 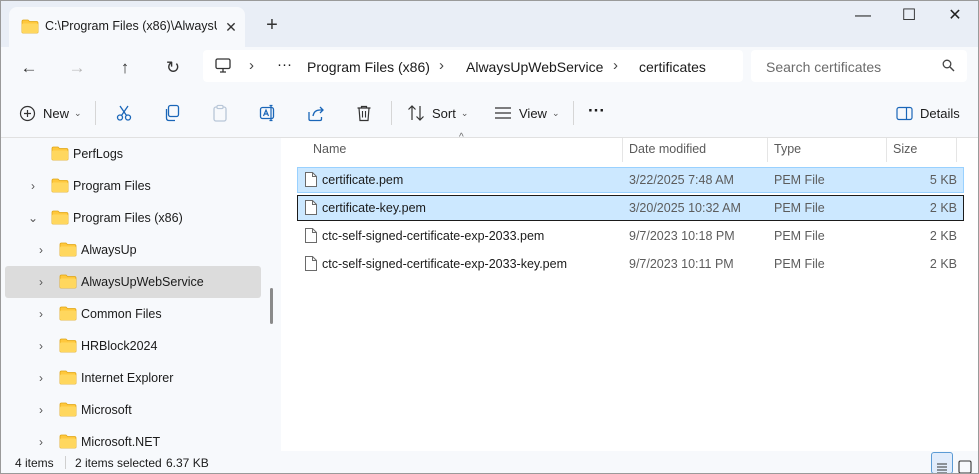 What do you see at coordinates (824, 67) in the screenshot?
I see `search-placeholder: Search certificates` at bounding box center [824, 67].